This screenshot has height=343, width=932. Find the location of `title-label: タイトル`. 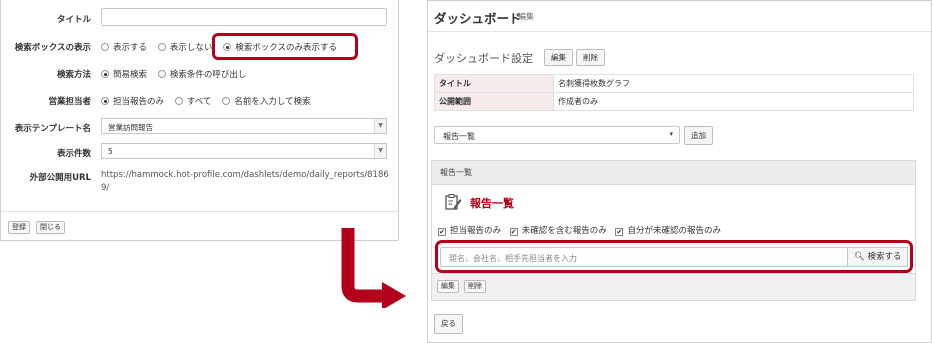

title-label: タイトル is located at coordinates (73, 20).